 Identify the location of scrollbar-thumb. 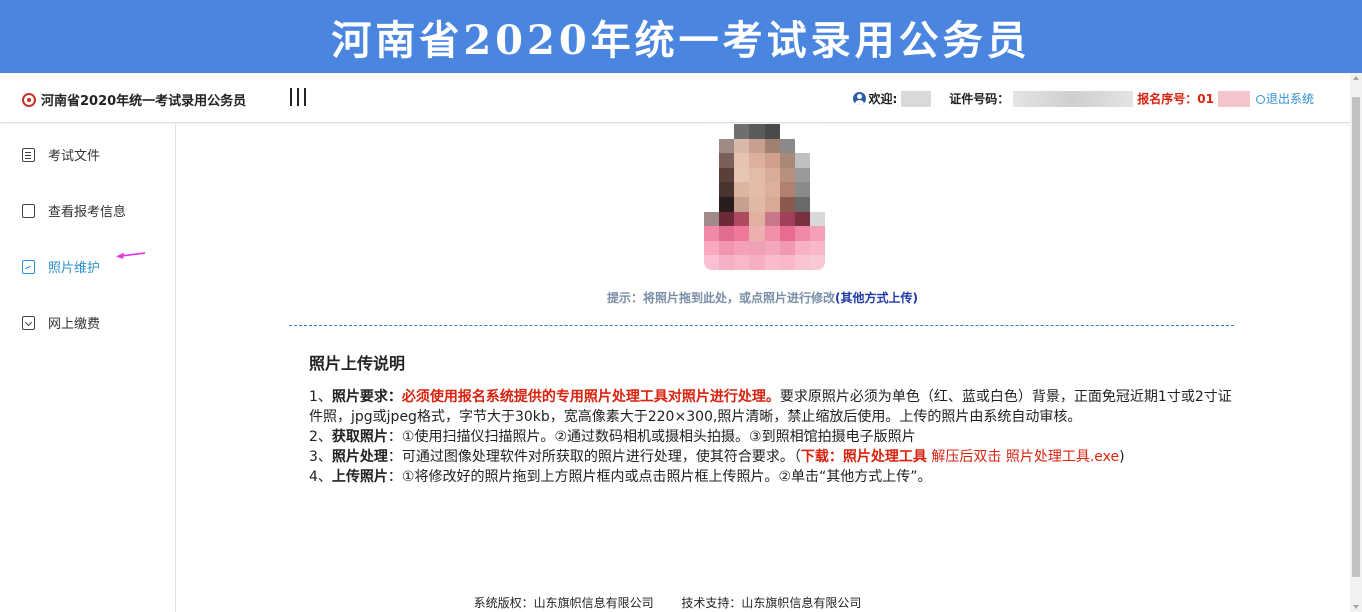
(1356, 337).